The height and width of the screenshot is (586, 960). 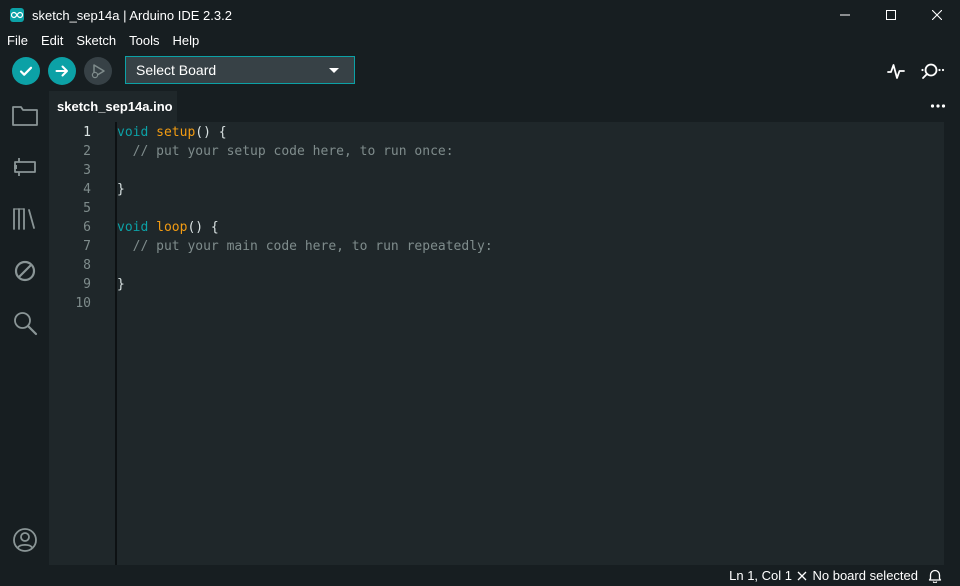 What do you see at coordinates (480, 575) in the screenshot?
I see `status-bar: Ln 1, Col 1 No board selected` at bounding box center [480, 575].